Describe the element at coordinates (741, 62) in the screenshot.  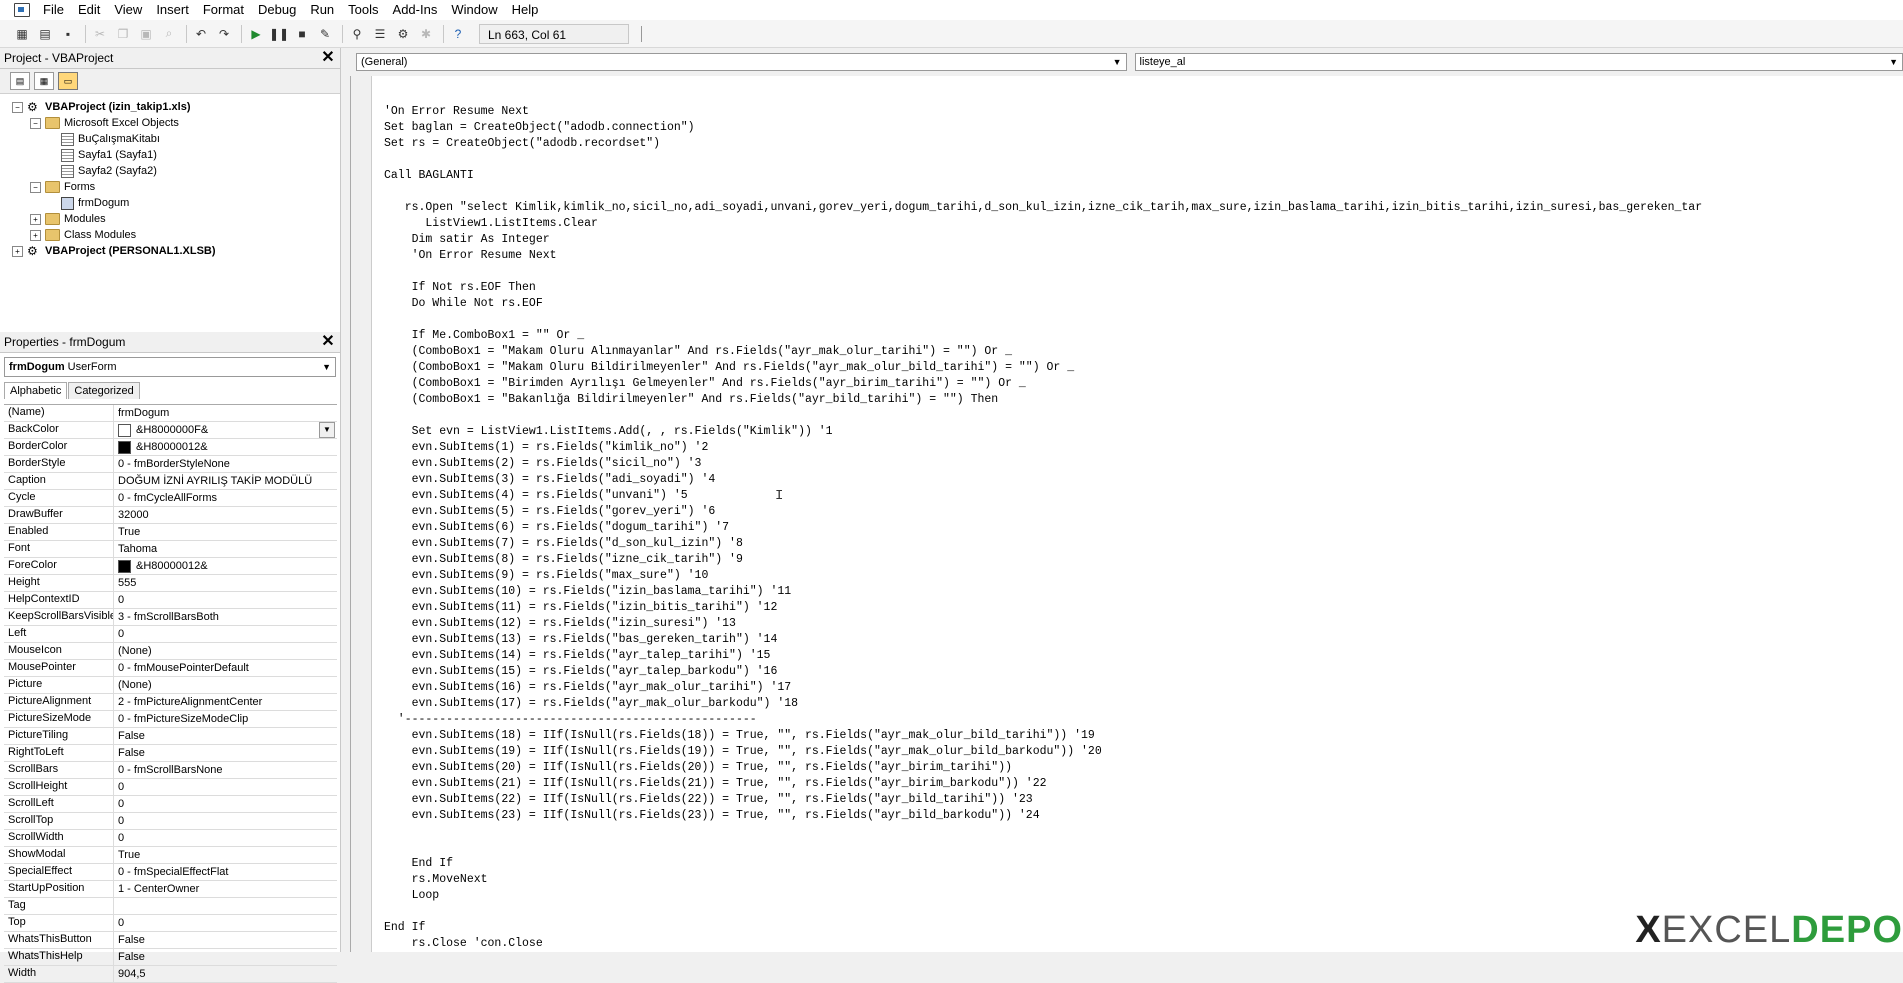
I see `object-combo: (General) ▼` at that location.